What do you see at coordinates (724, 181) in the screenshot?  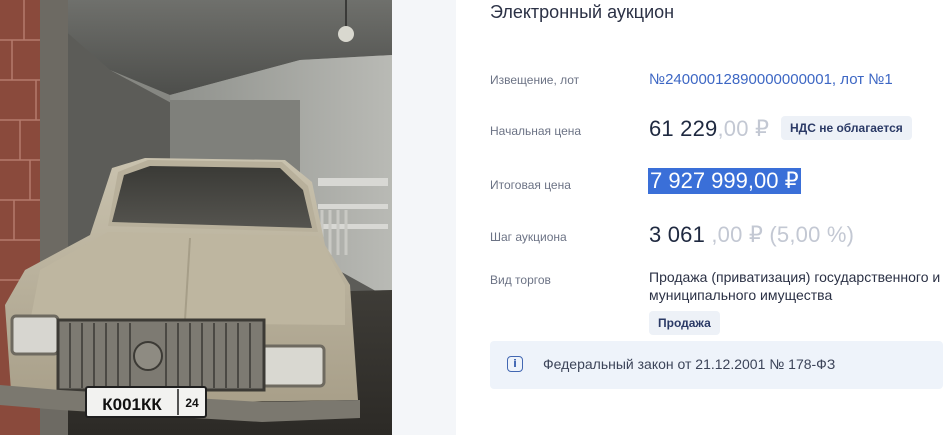 I see `final-price-value: 7 927 999,00 ₽` at bounding box center [724, 181].